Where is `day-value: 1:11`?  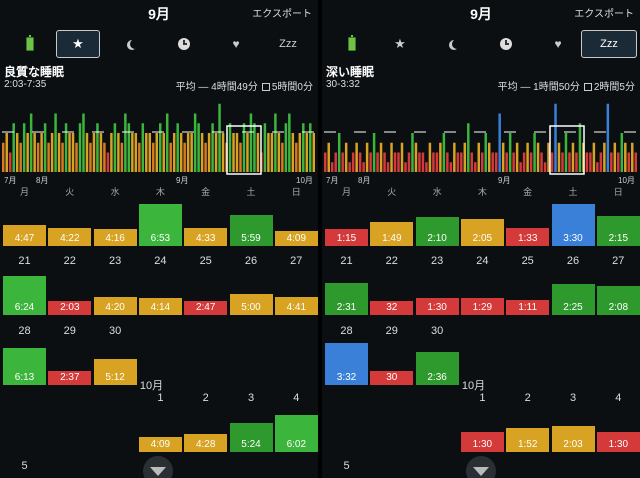
day-value: 1:11 is located at coordinates (528, 307).